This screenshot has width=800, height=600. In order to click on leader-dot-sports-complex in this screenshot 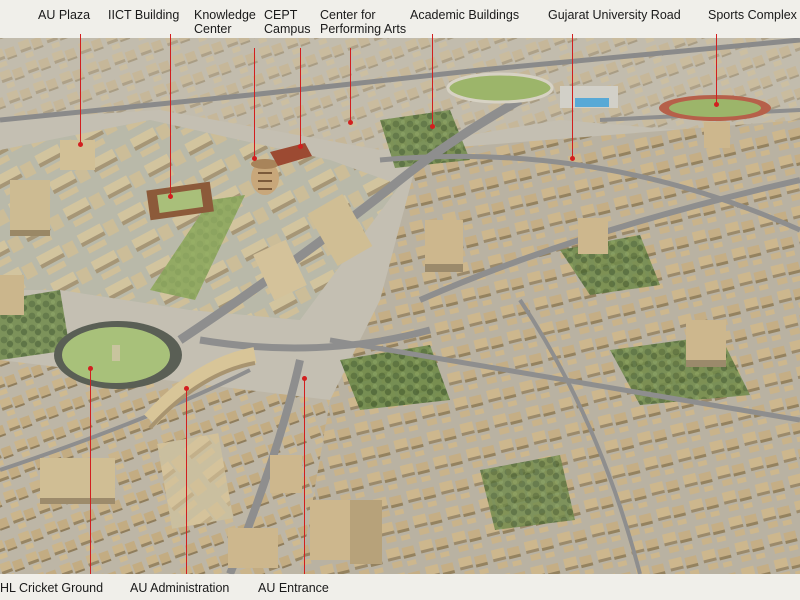, I will do `click(716, 104)`.